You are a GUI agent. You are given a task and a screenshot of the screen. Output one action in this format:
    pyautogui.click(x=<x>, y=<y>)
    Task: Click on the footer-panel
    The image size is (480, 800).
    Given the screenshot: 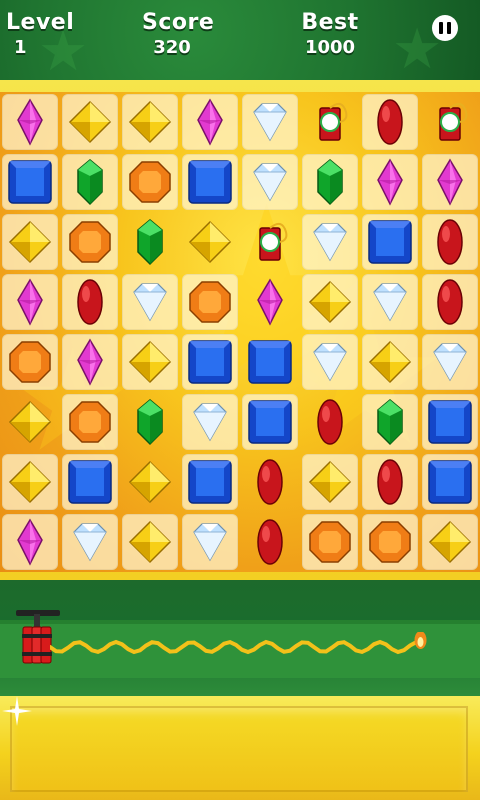 What is the action you would take?
    pyautogui.click(x=239, y=749)
    